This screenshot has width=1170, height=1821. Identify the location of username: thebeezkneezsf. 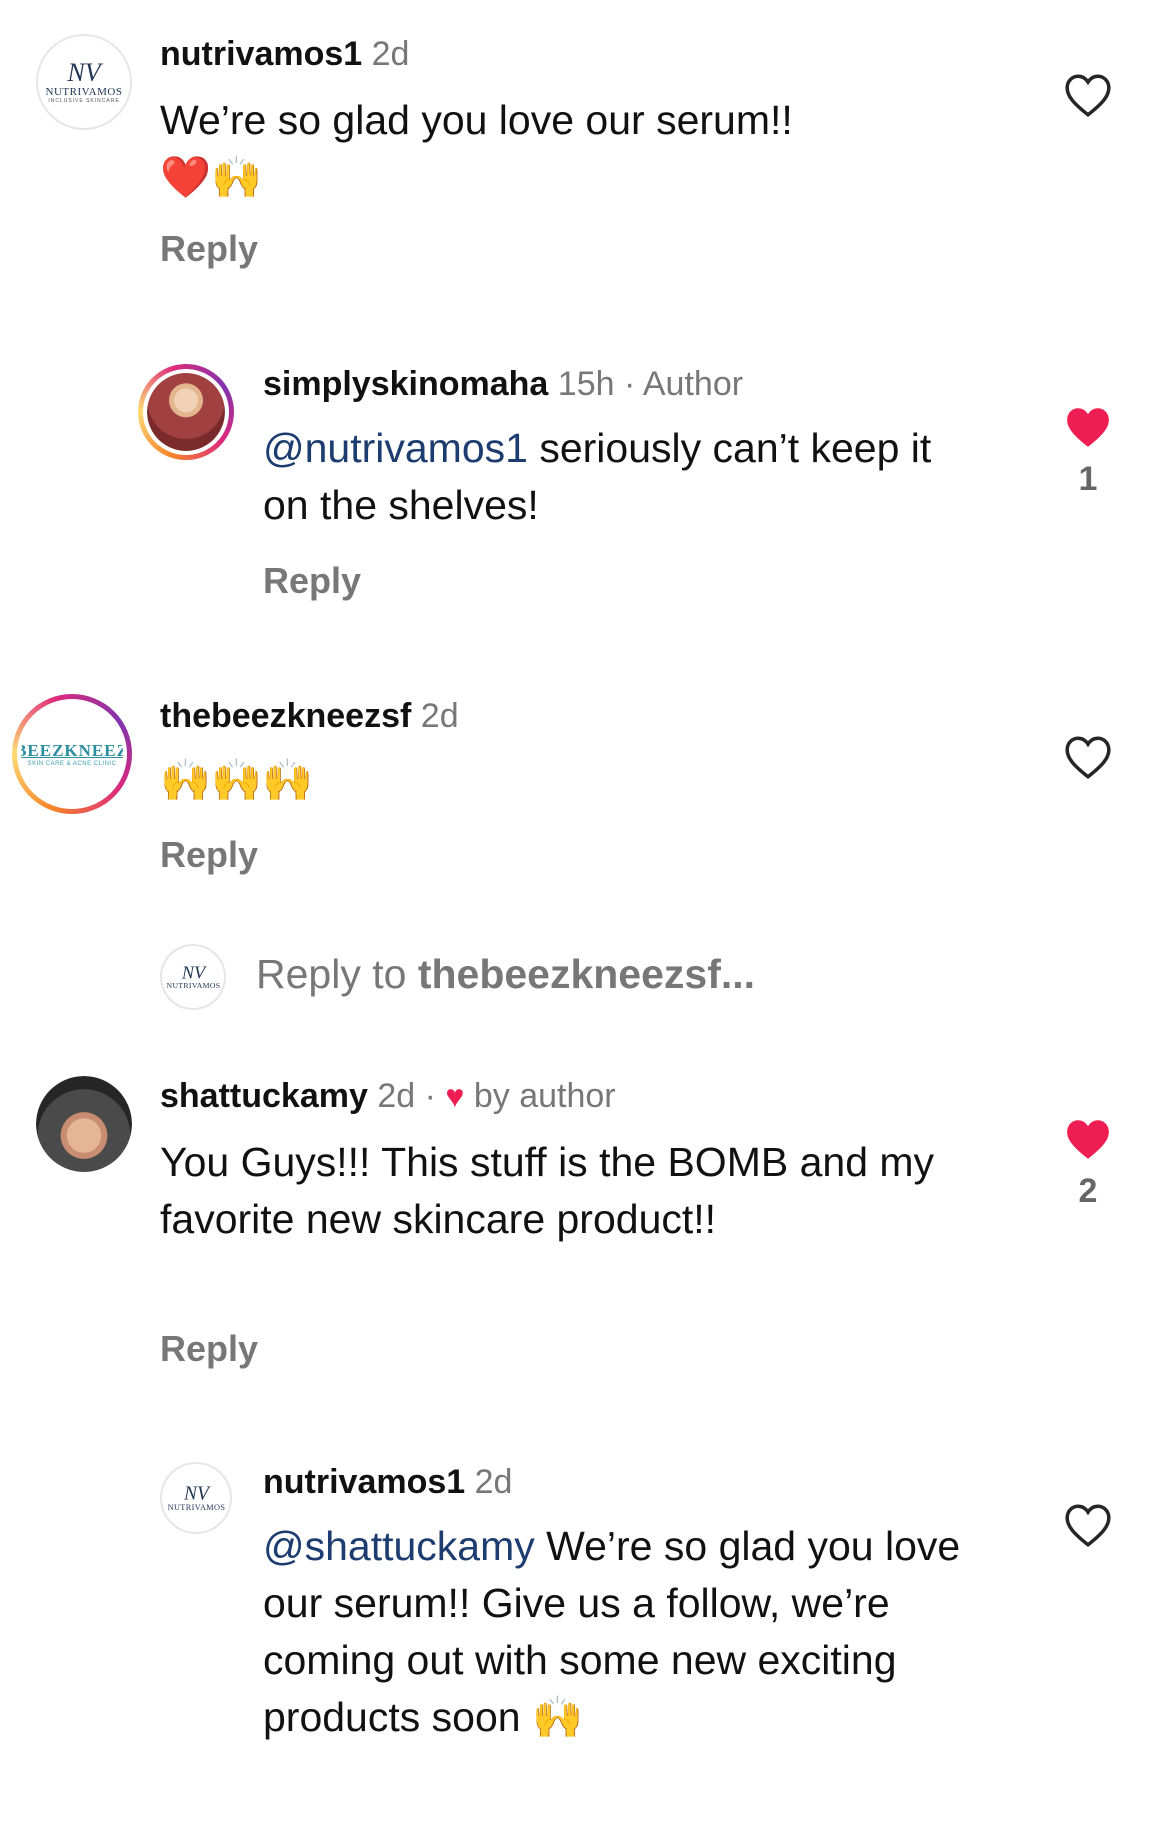
(285, 716).